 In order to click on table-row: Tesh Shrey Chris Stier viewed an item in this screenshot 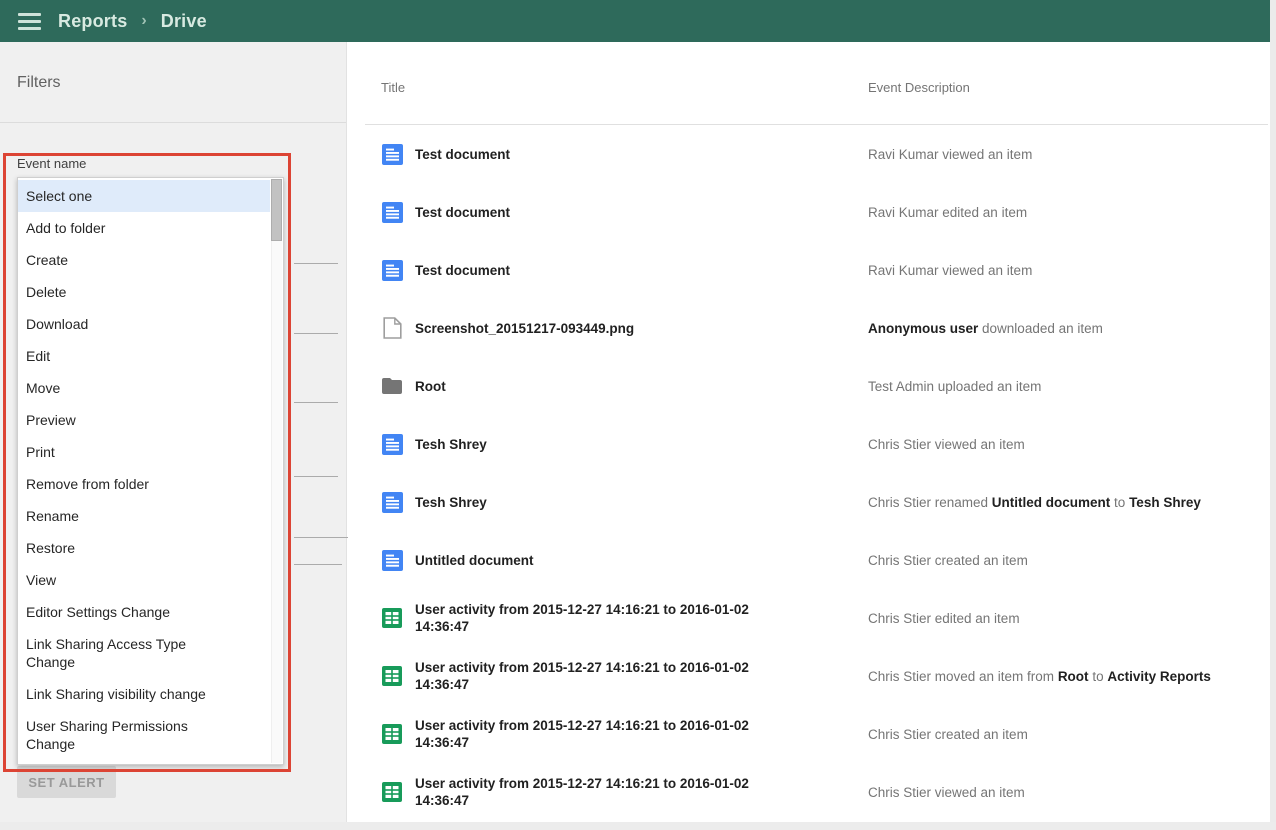, I will do `click(809, 444)`.